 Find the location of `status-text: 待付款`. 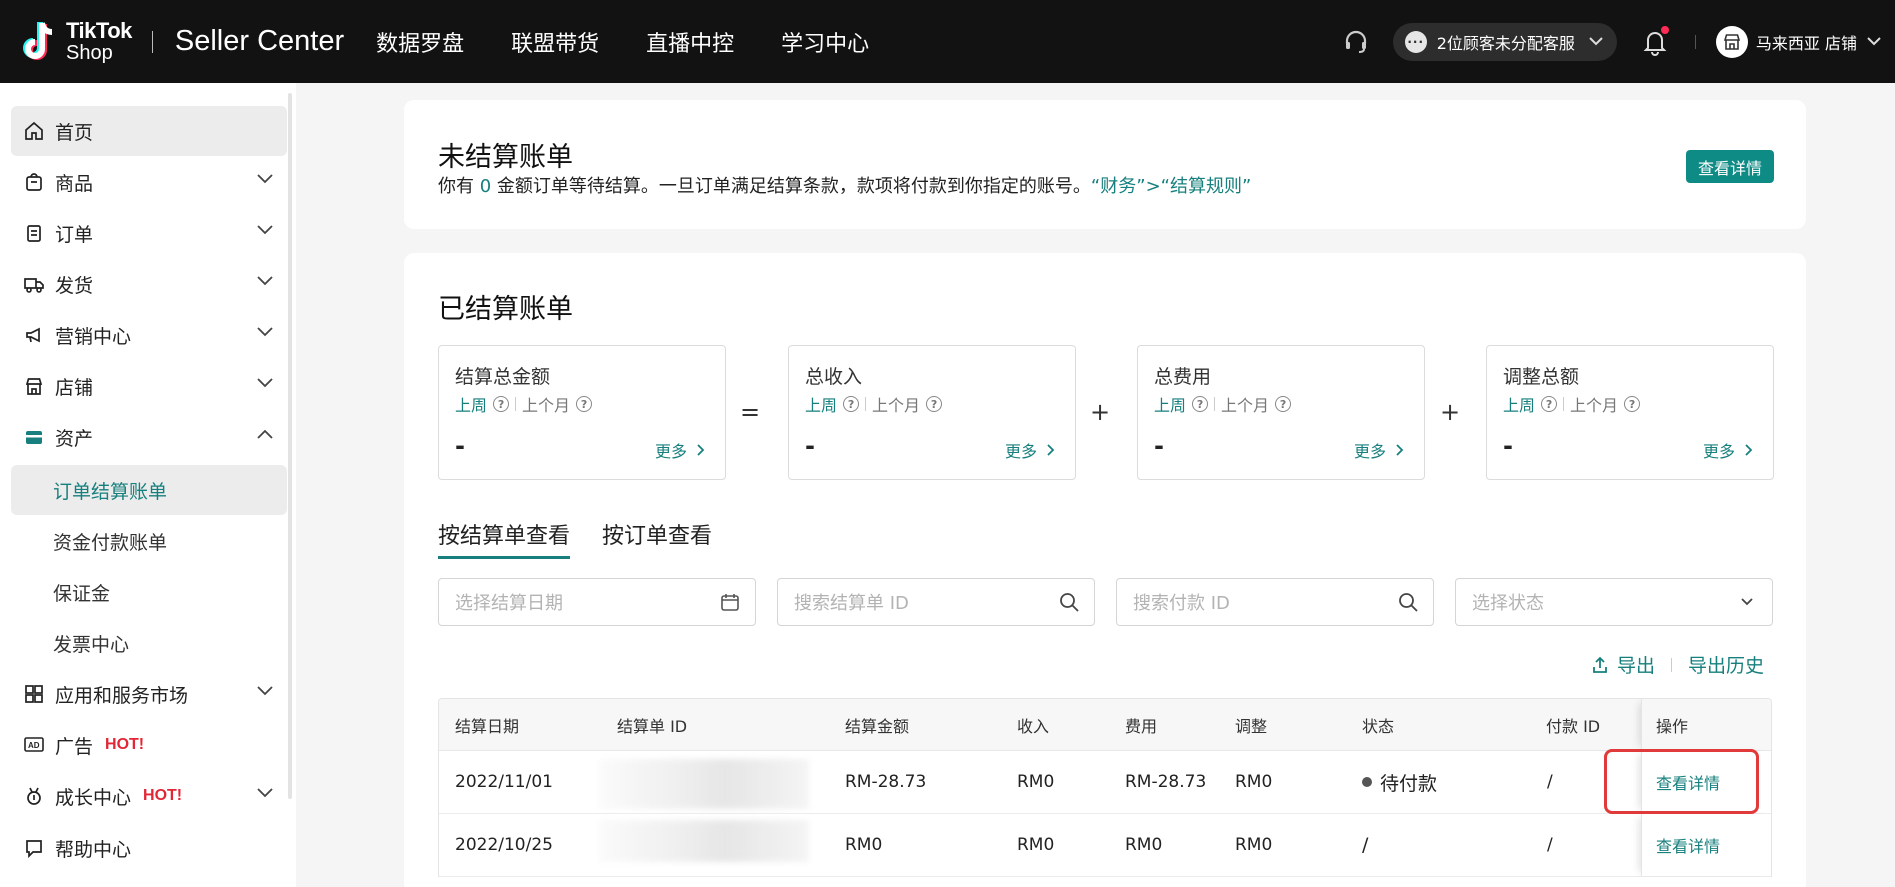

status-text: 待付款 is located at coordinates (1409, 783).